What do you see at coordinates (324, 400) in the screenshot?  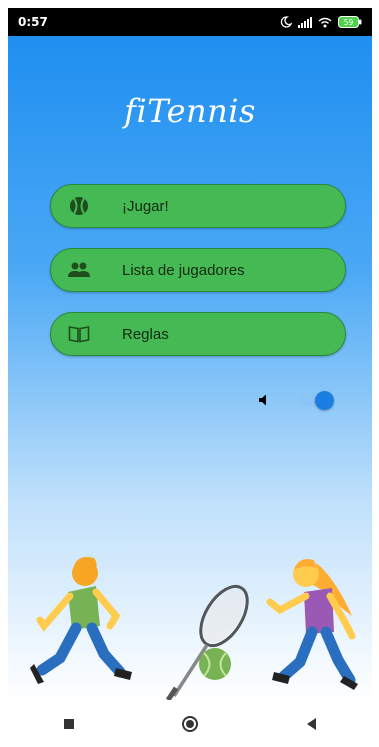 I see `sound-toggle-thumb` at bounding box center [324, 400].